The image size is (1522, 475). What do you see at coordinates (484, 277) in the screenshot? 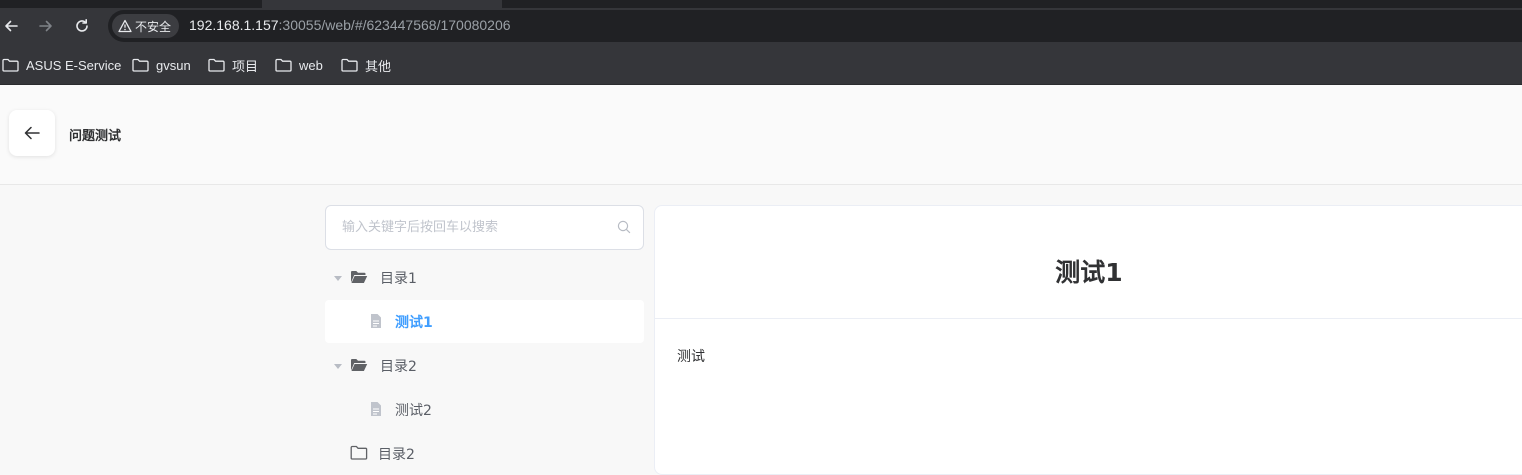
I see `tree-node-folder: 目录1` at bounding box center [484, 277].